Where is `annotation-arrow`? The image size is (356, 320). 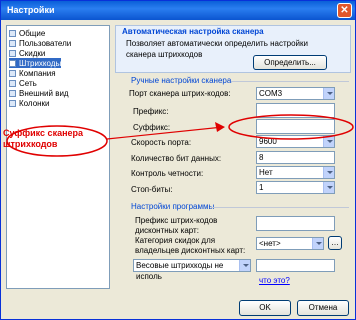 annotation-arrow is located at coordinates (165, 133).